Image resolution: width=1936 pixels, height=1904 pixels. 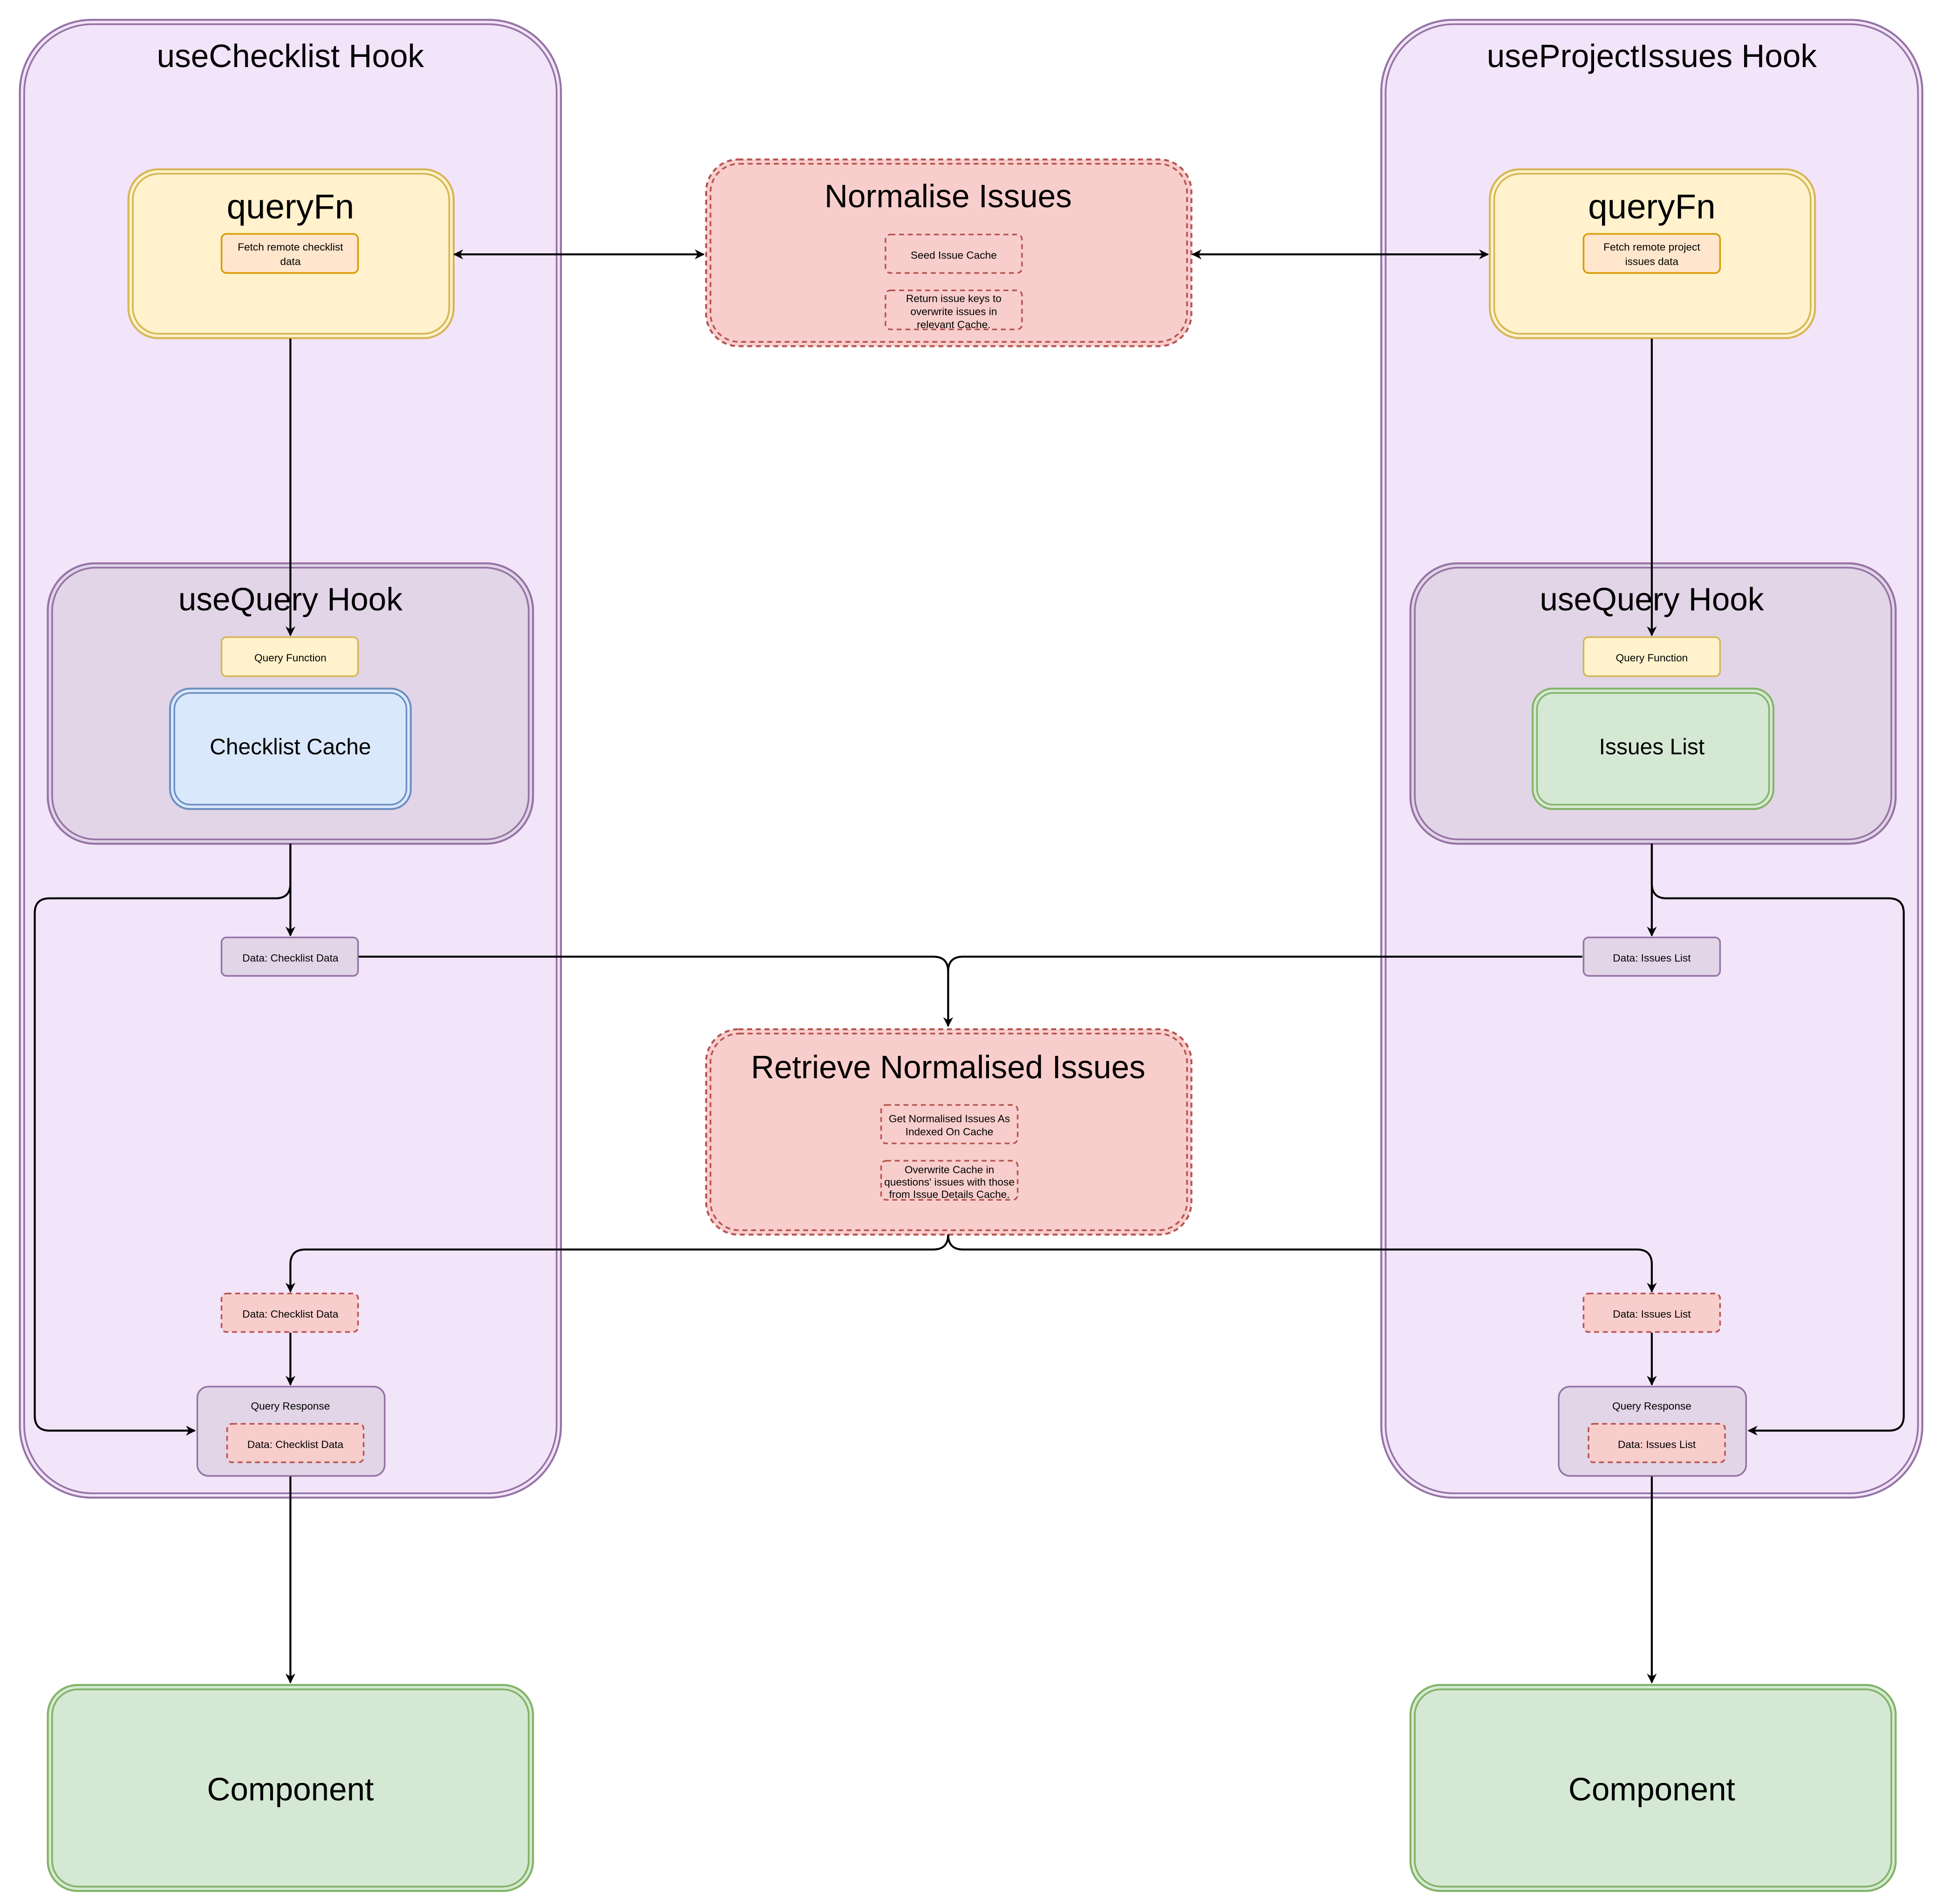 What do you see at coordinates (950, 1170) in the screenshot?
I see `step-line: Overwrite Cache in` at bounding box center [950, 1170].